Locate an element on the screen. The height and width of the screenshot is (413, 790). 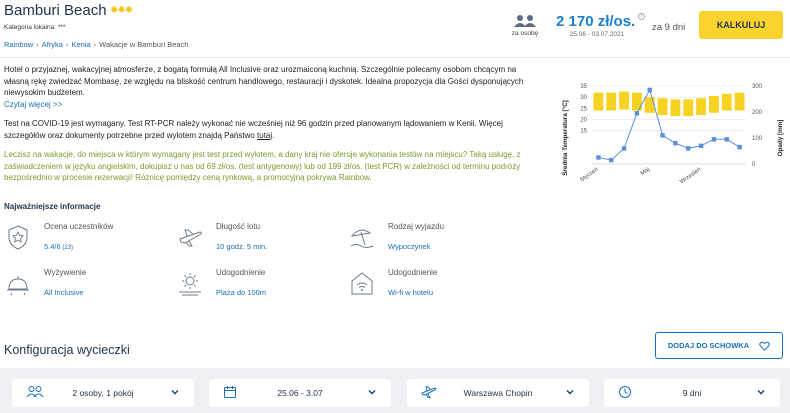
guests-value: 2 osoby, 1 pokój is located at coordinates (103, 393).